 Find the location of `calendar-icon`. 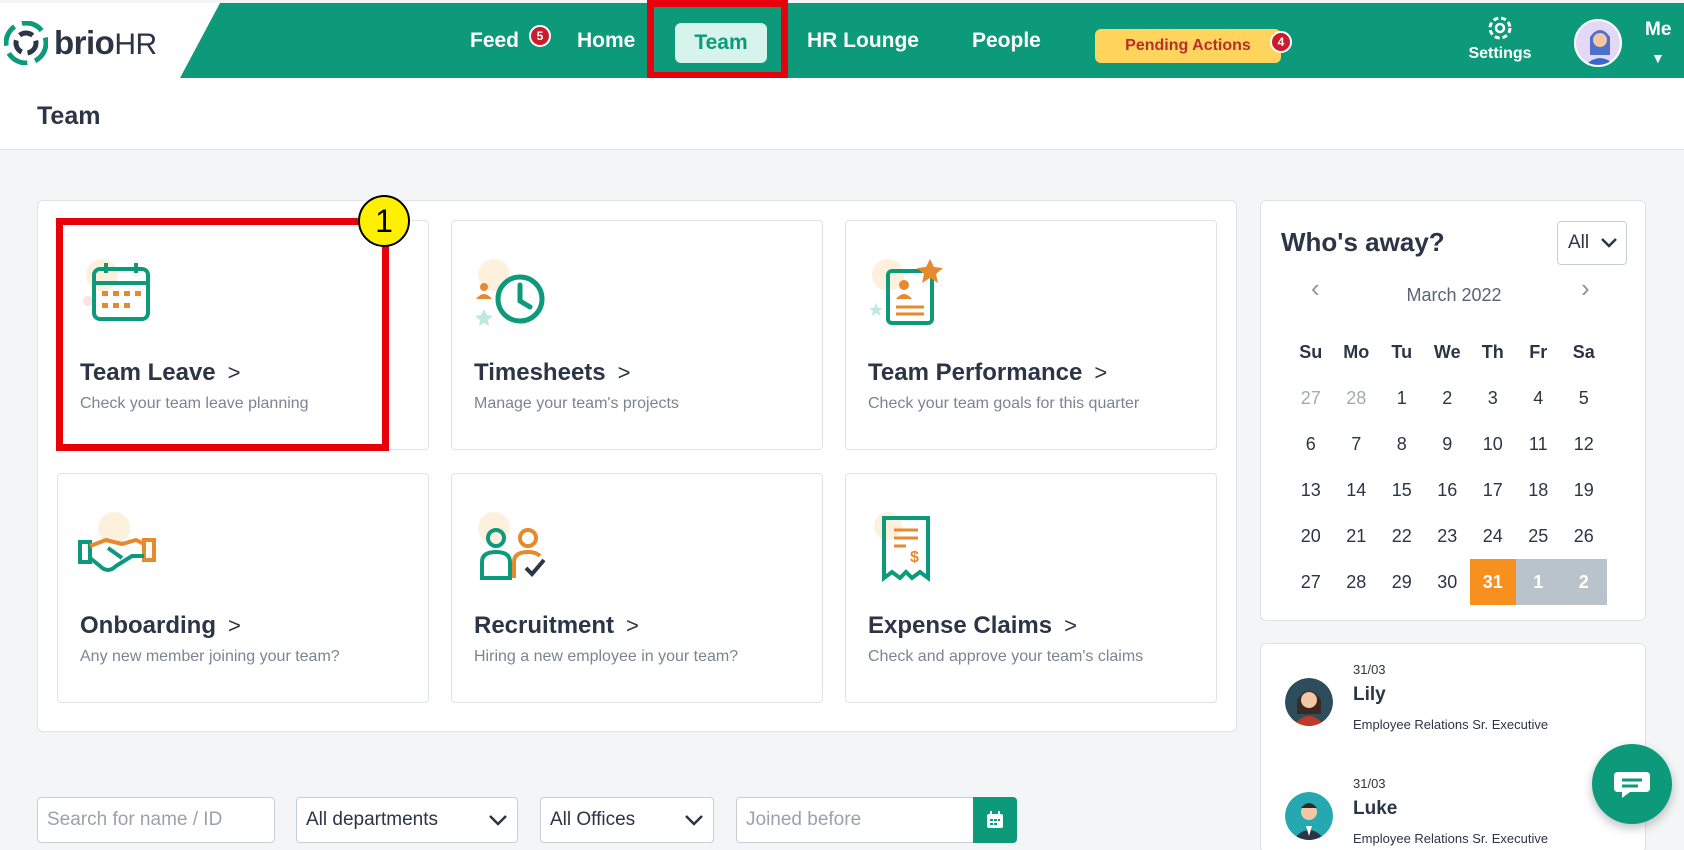

calendar-icon is located at coordinates (995, 819).